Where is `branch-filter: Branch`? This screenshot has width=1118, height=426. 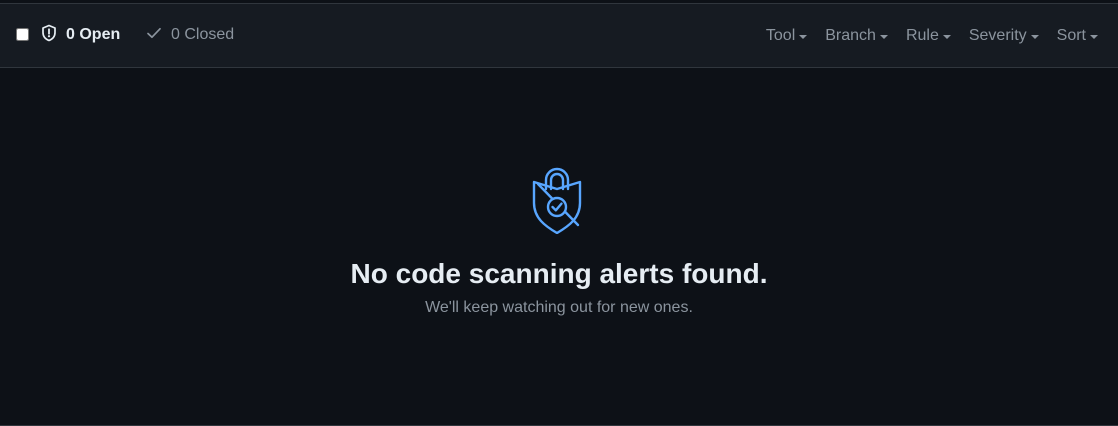 branch-filter: Branch is located at coordinates (856, 36).